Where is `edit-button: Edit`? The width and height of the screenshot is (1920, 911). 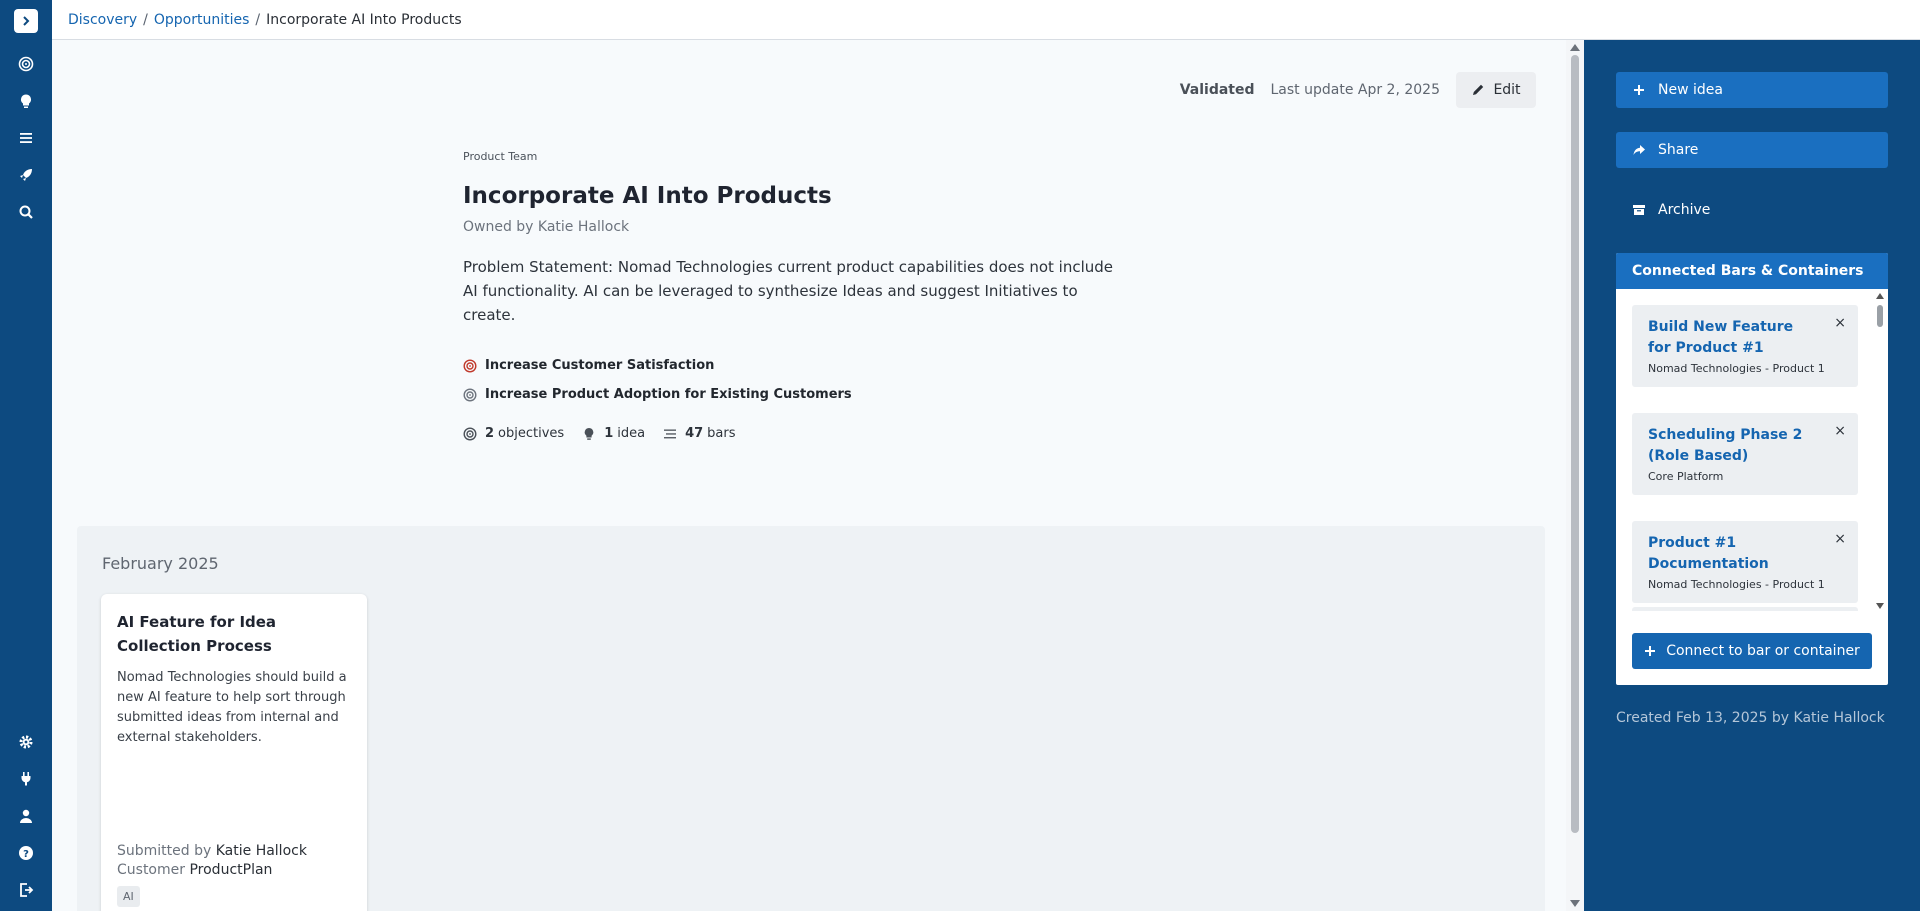
edit-button: Edit is located at coordinates (1496, 90).